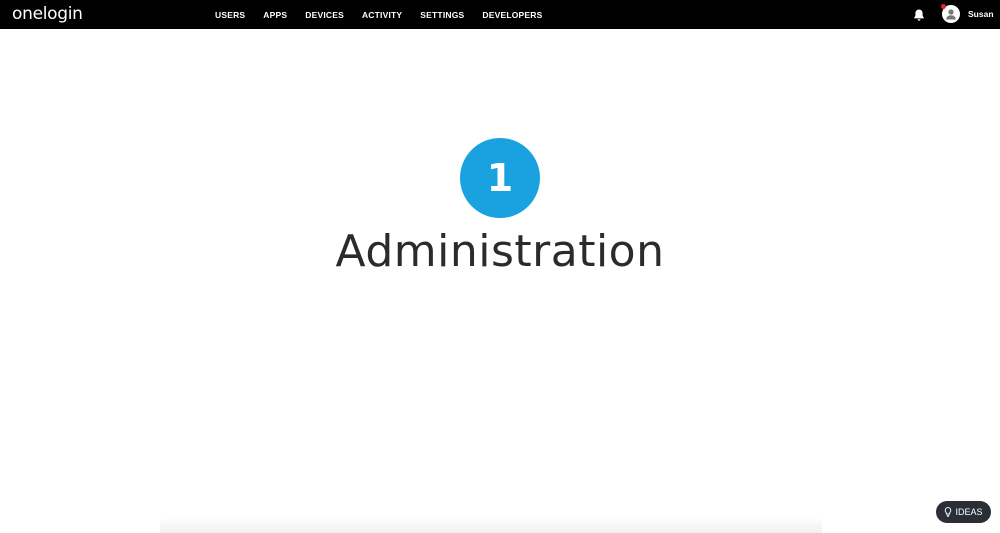 This screenshot has width=1000, height=533. Describe the element at coordinates (382, 15) in the screenshot. I see `nav-activity: ACTIVITY` at that location.